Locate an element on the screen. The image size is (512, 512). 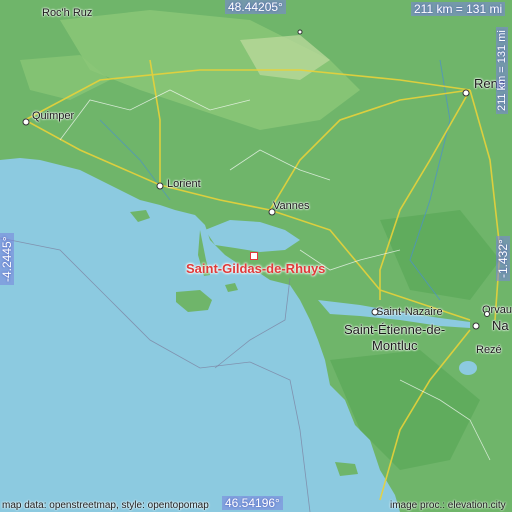
coord-right: -1.432° is located at coordinates (503, 258).